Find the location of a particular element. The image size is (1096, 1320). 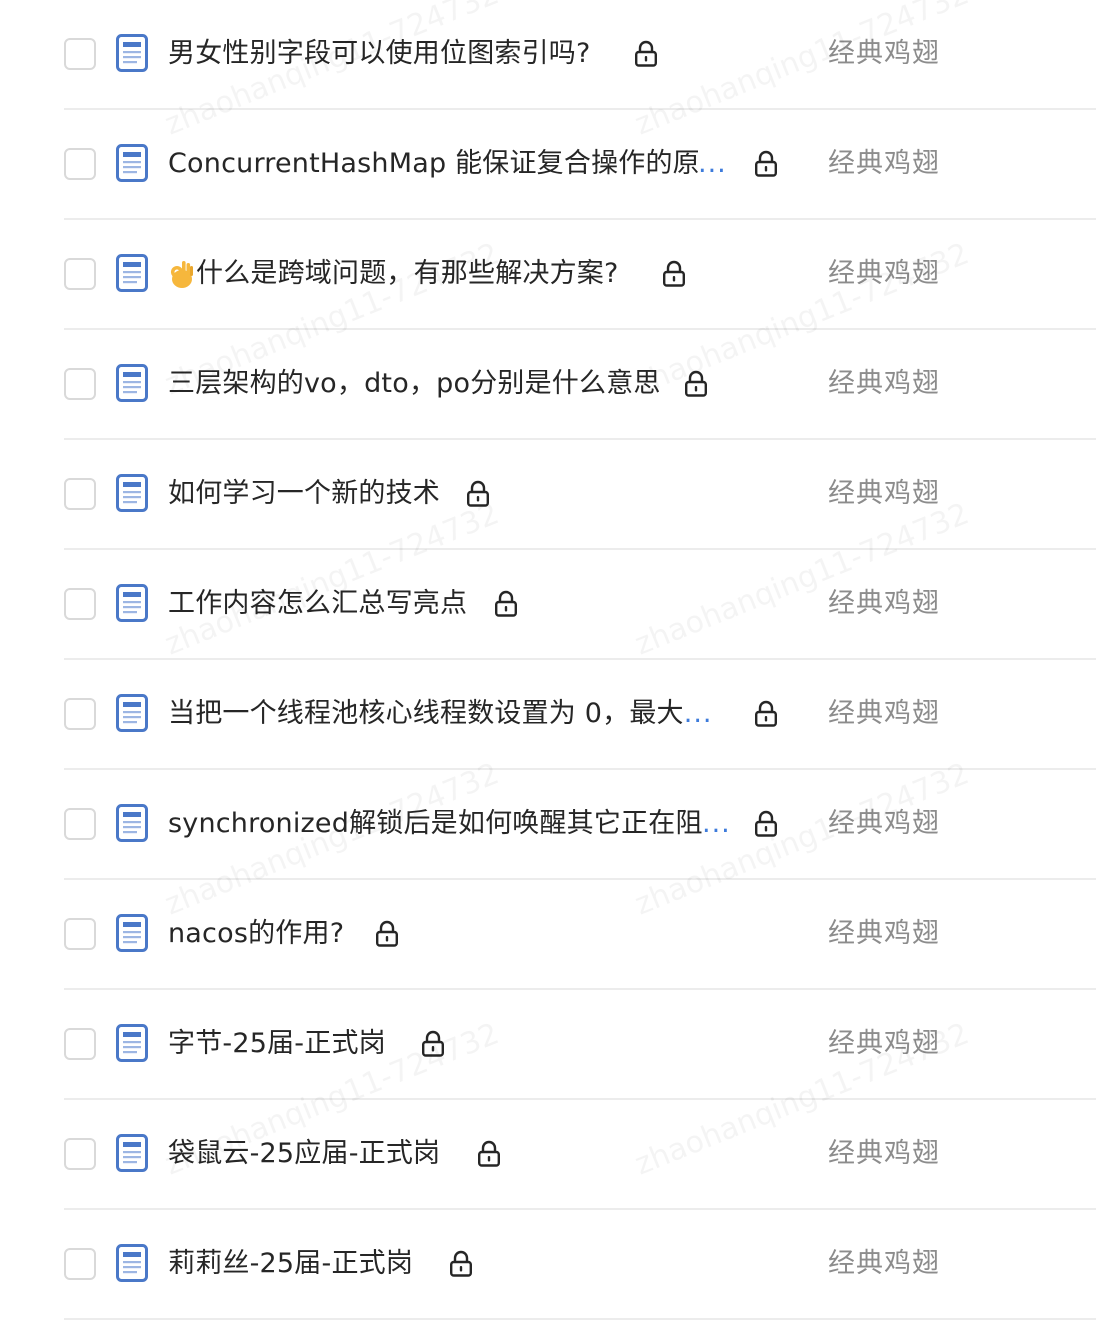

title-link: 莉莉丝-25届-正式岗 is located at coordinates (290, 1264).